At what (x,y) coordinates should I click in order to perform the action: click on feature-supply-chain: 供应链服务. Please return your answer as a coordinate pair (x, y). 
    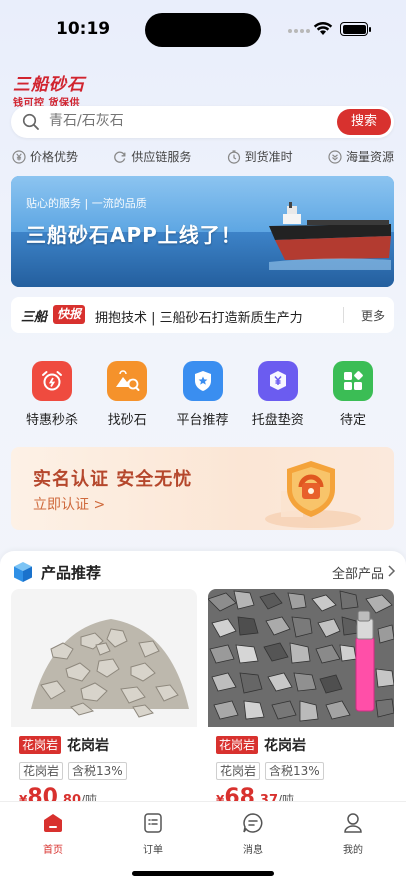
    Looking at the image, I should click on (152, 156).